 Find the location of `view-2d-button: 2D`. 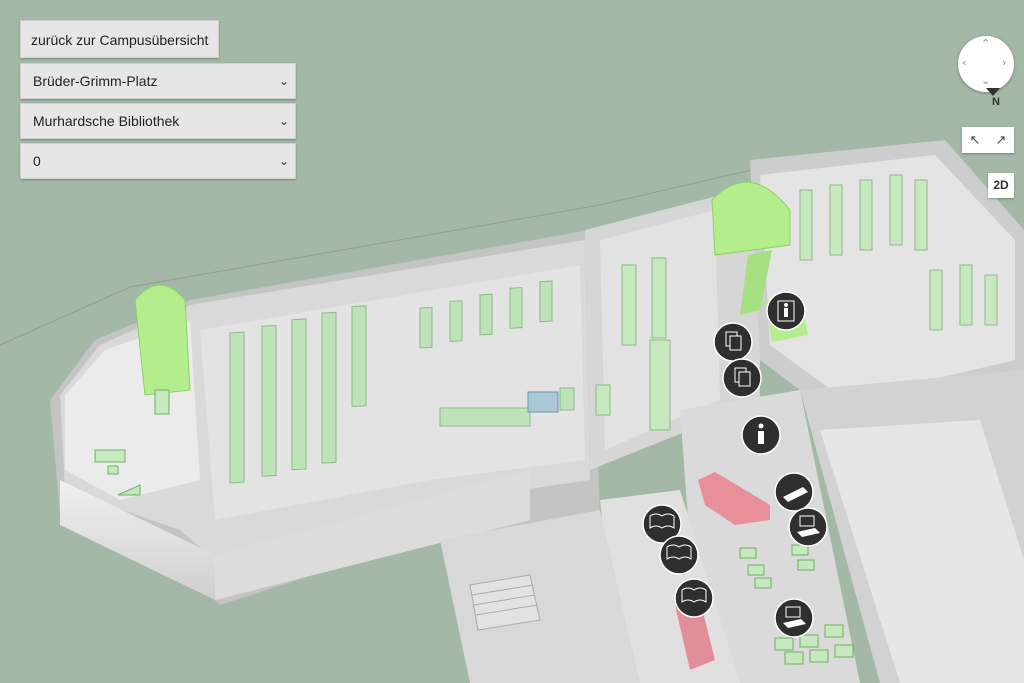

view-2d-button: 2D is located at coordinates (1001, 185).